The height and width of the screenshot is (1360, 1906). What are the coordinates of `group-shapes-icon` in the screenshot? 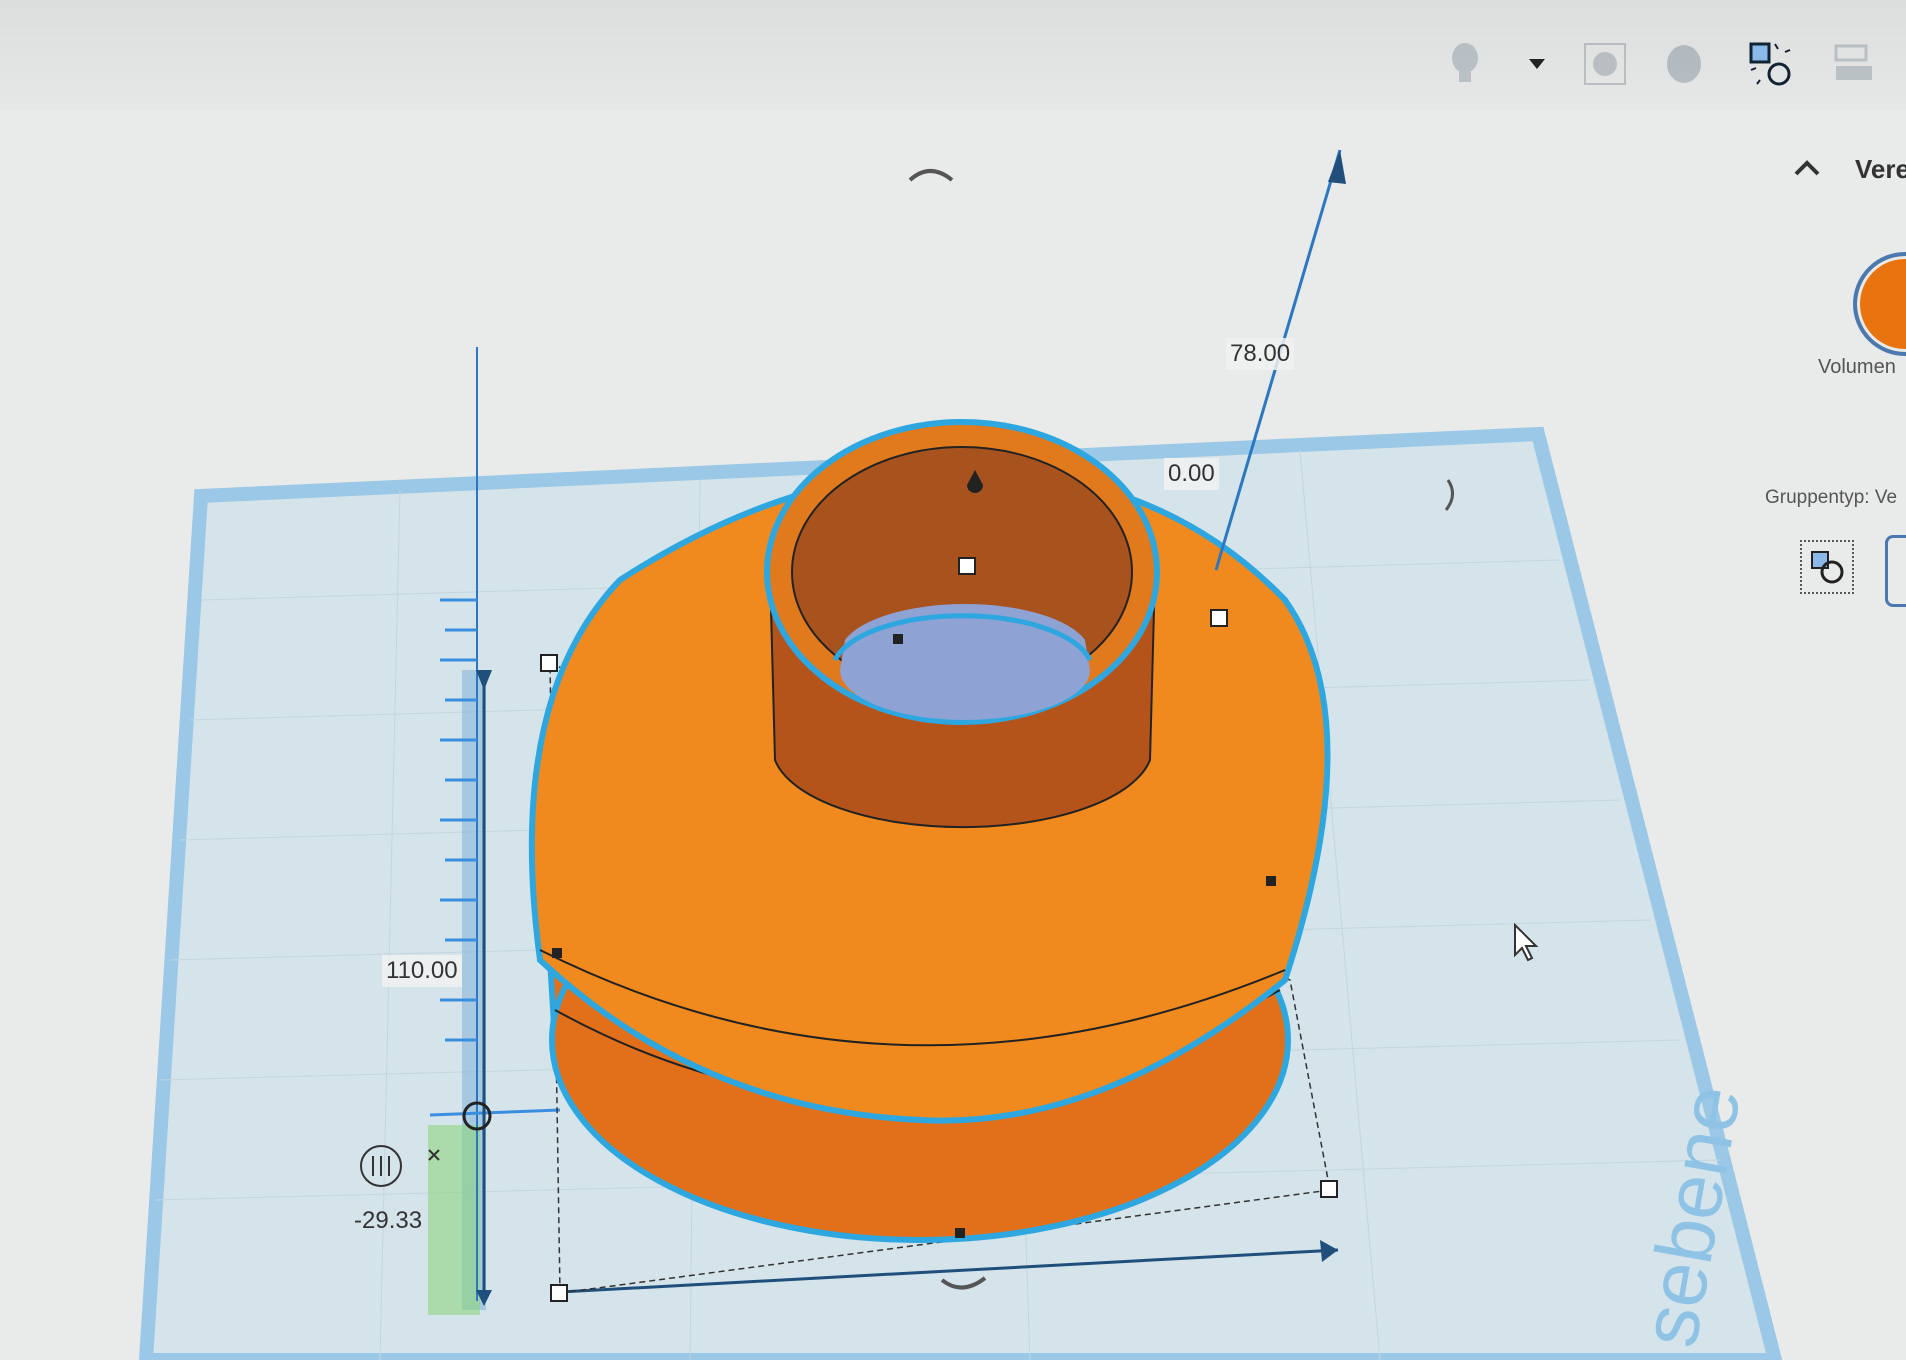 It's located at (1827, 567).